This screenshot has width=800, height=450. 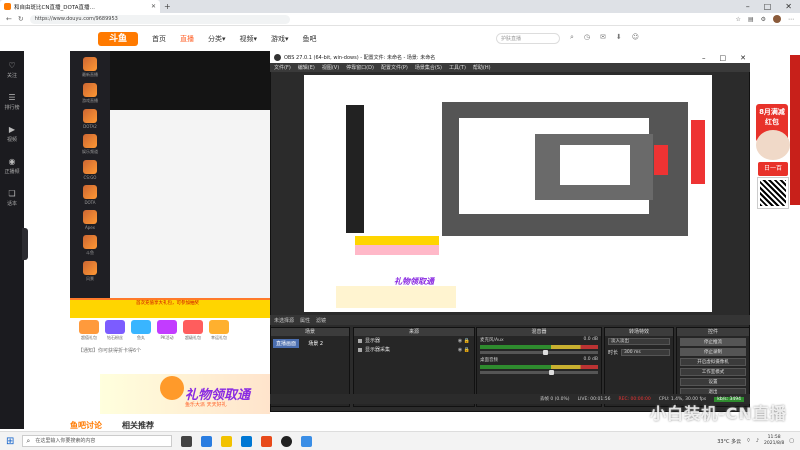 I want to click on rail-item-rank: ☰ 排行榜, so click(x=11, y=102).